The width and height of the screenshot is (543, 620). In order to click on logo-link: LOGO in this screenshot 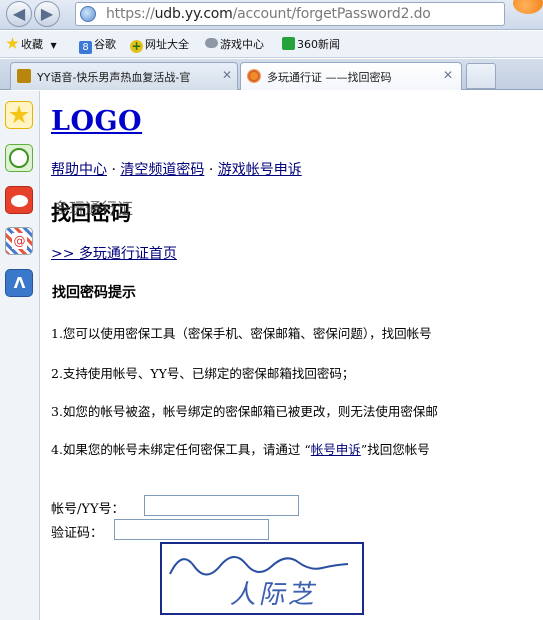, I will do `click(96, 121)`.